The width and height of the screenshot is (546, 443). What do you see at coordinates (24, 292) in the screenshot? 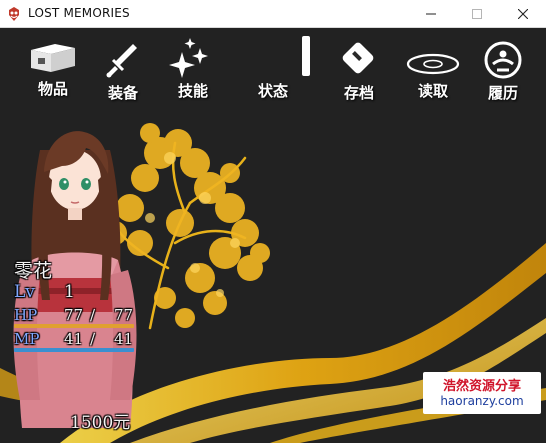
I see `level-label: Lv` at bounding box center [24, 292].